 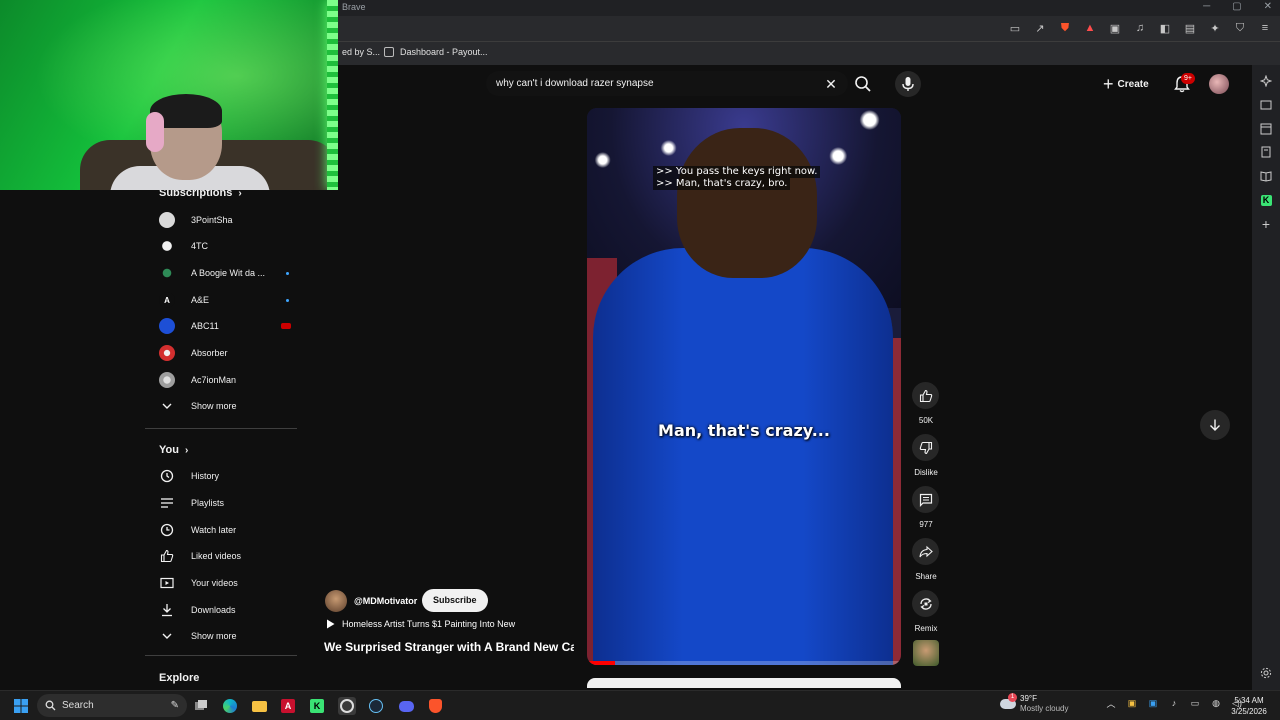 What do you see at coordinates (224, 610) in the screenshot?
I see `guide-item-downloads: Downloads` at bounding box center [224, 610].